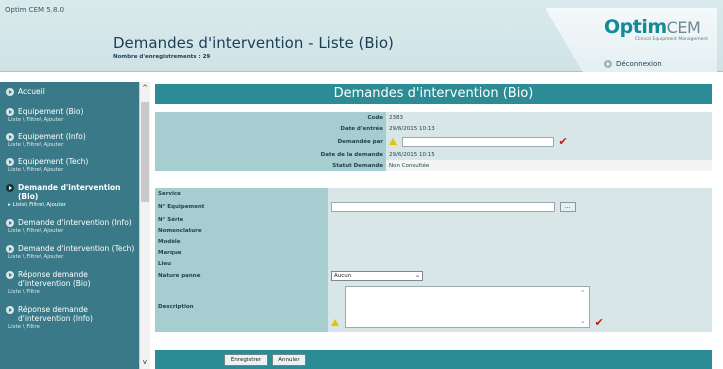  Describe the element at coordinates (549, 117) in the screenshot. I see `field-value: 2383` at that location.